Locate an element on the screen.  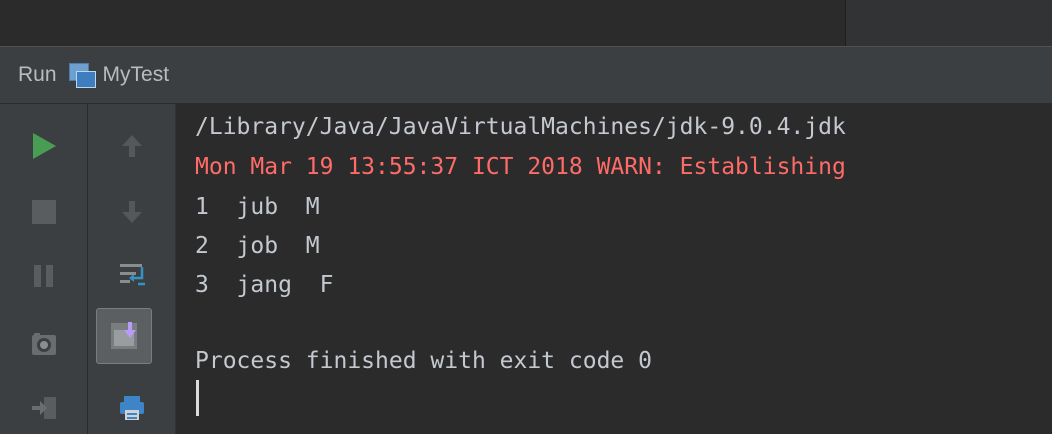
print-icon is located at coordinates (132, 408).